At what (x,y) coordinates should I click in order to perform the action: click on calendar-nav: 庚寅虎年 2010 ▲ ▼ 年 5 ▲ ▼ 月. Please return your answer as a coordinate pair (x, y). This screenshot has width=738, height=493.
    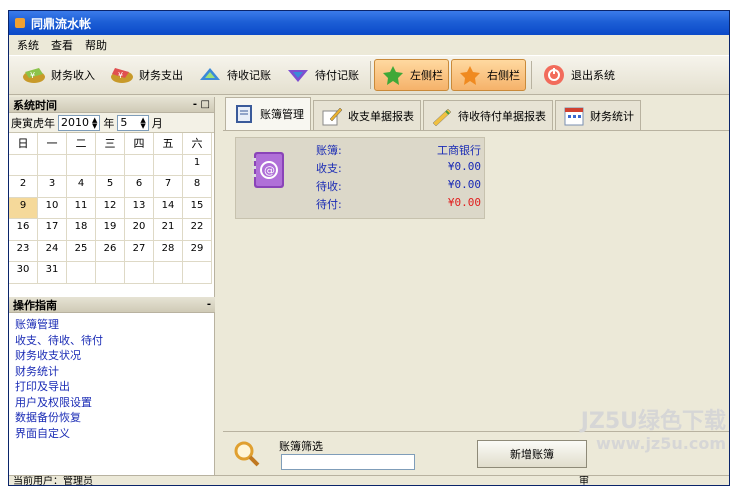
    Looking at the image, I should click on (111, 123).